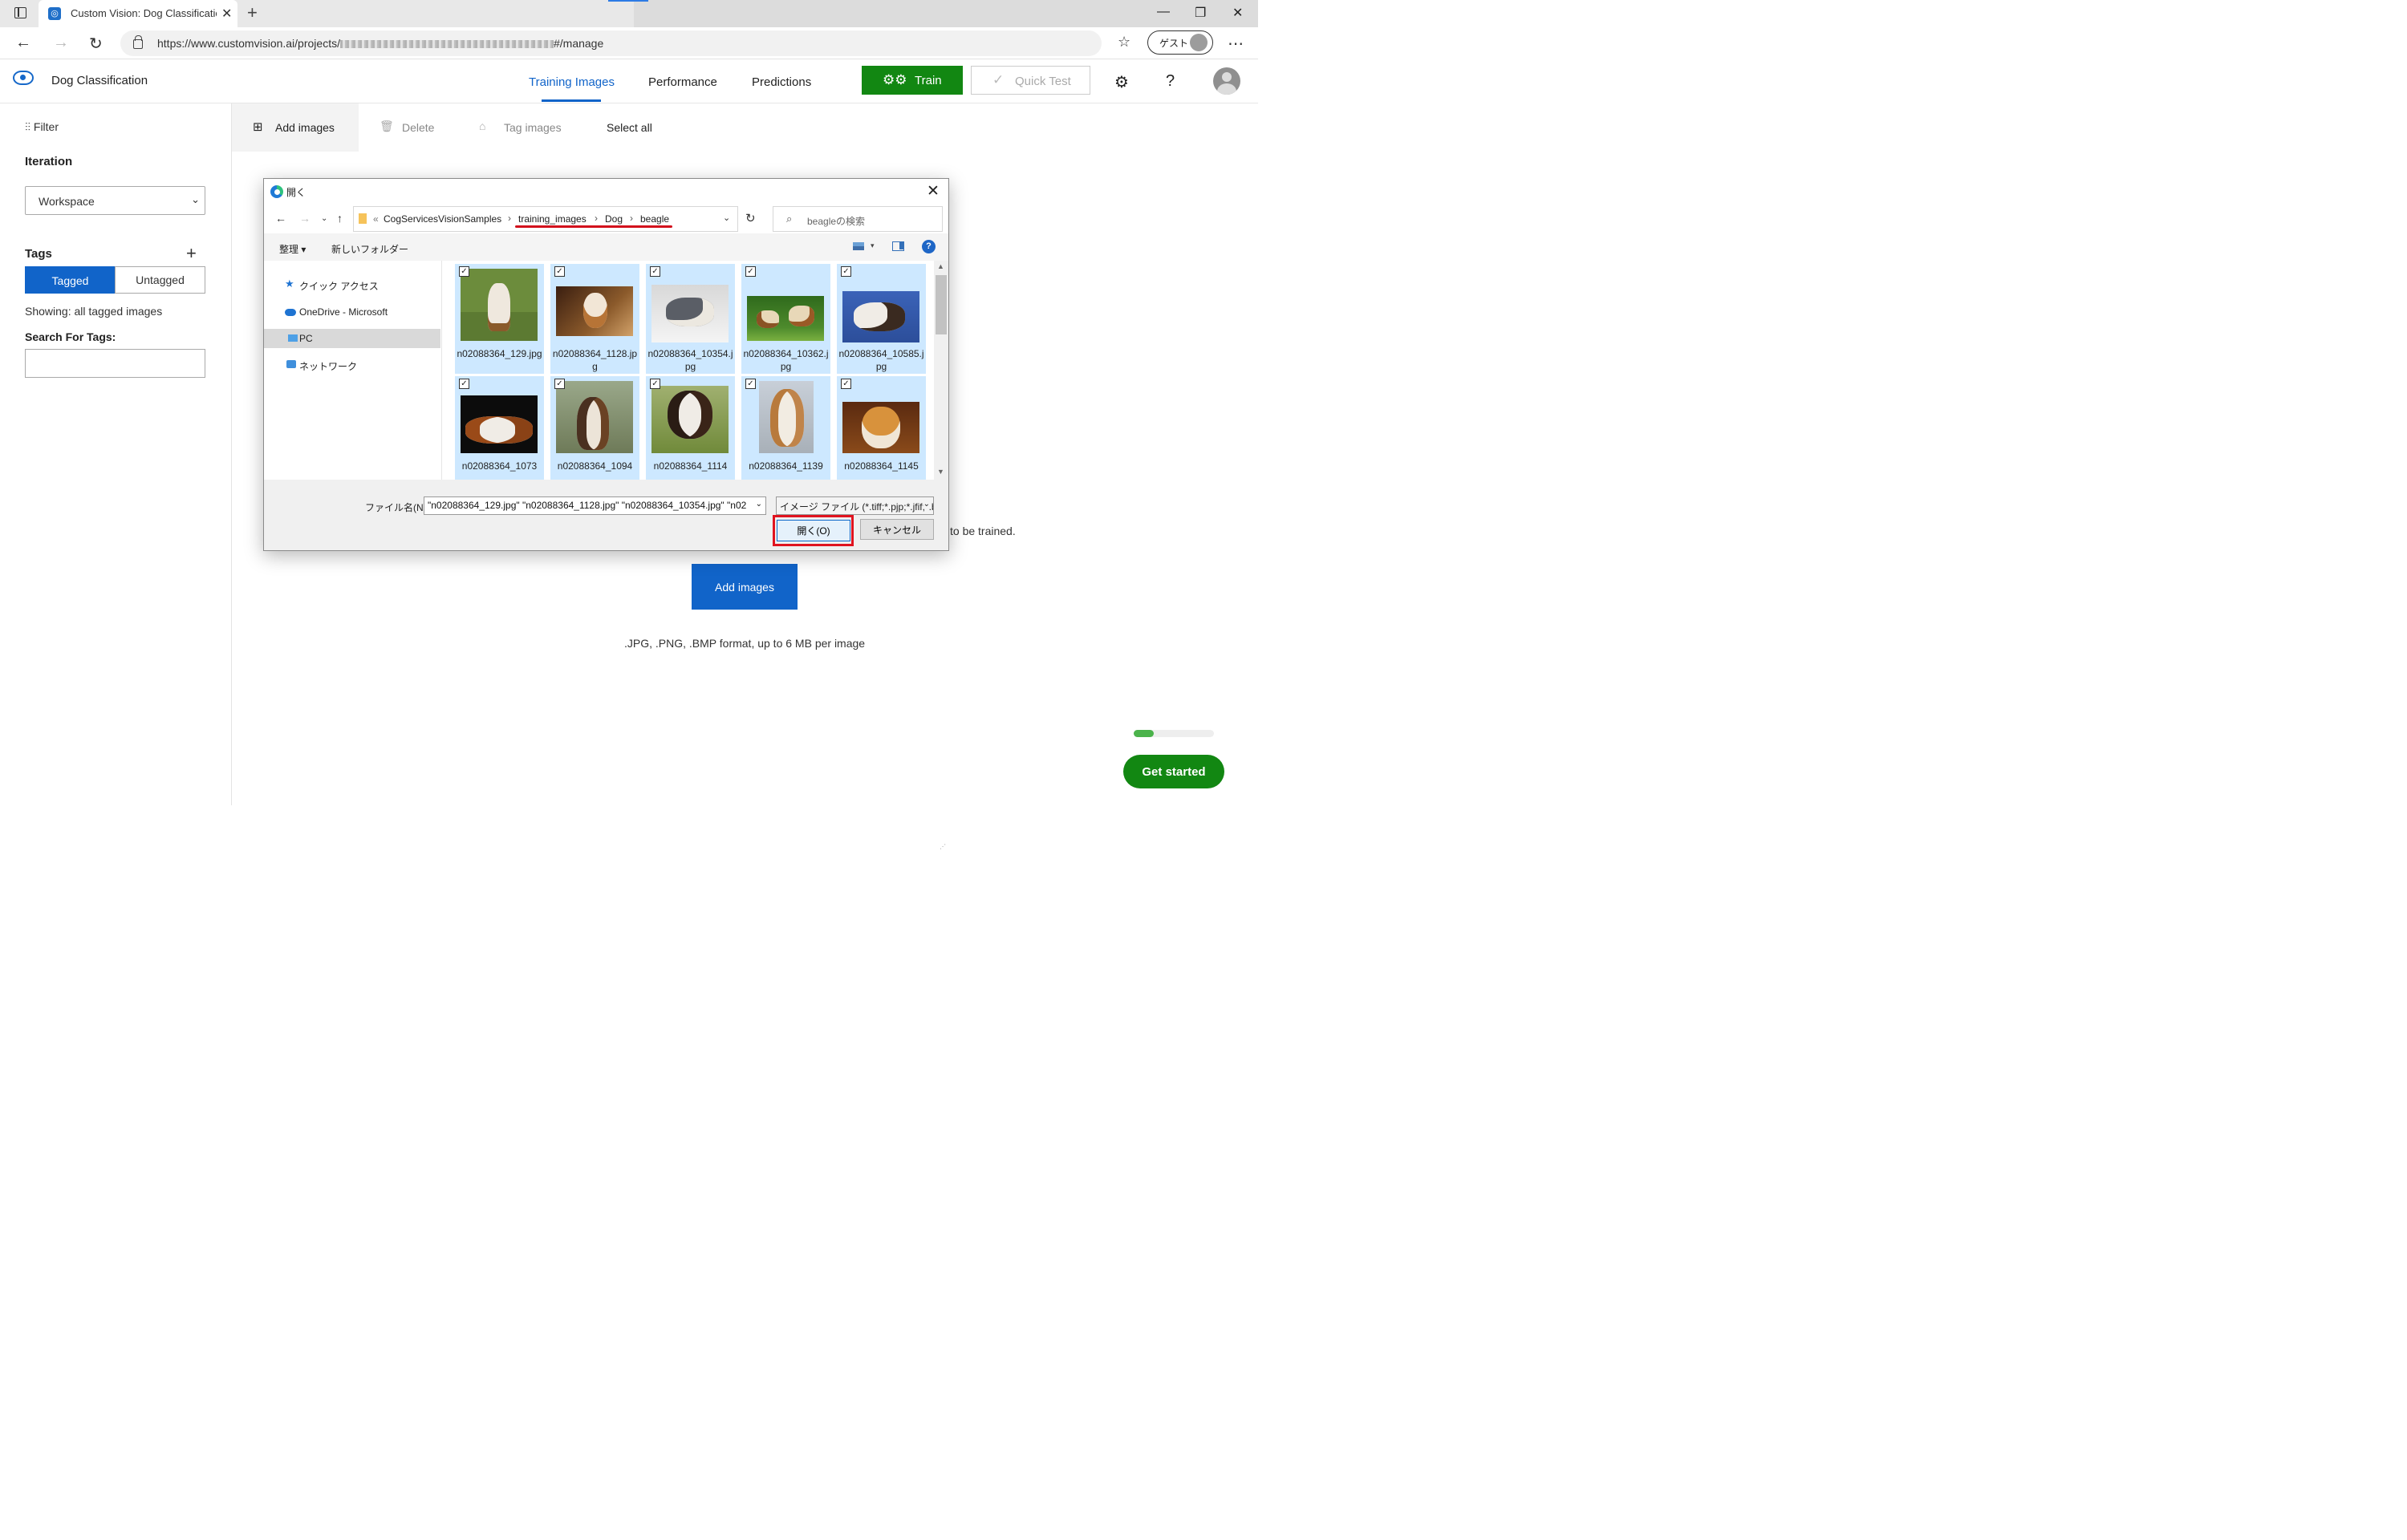  Describe the element at coordinates (24, 78) in the screenshot. I see `custom-vision-eye-icon` at that location.